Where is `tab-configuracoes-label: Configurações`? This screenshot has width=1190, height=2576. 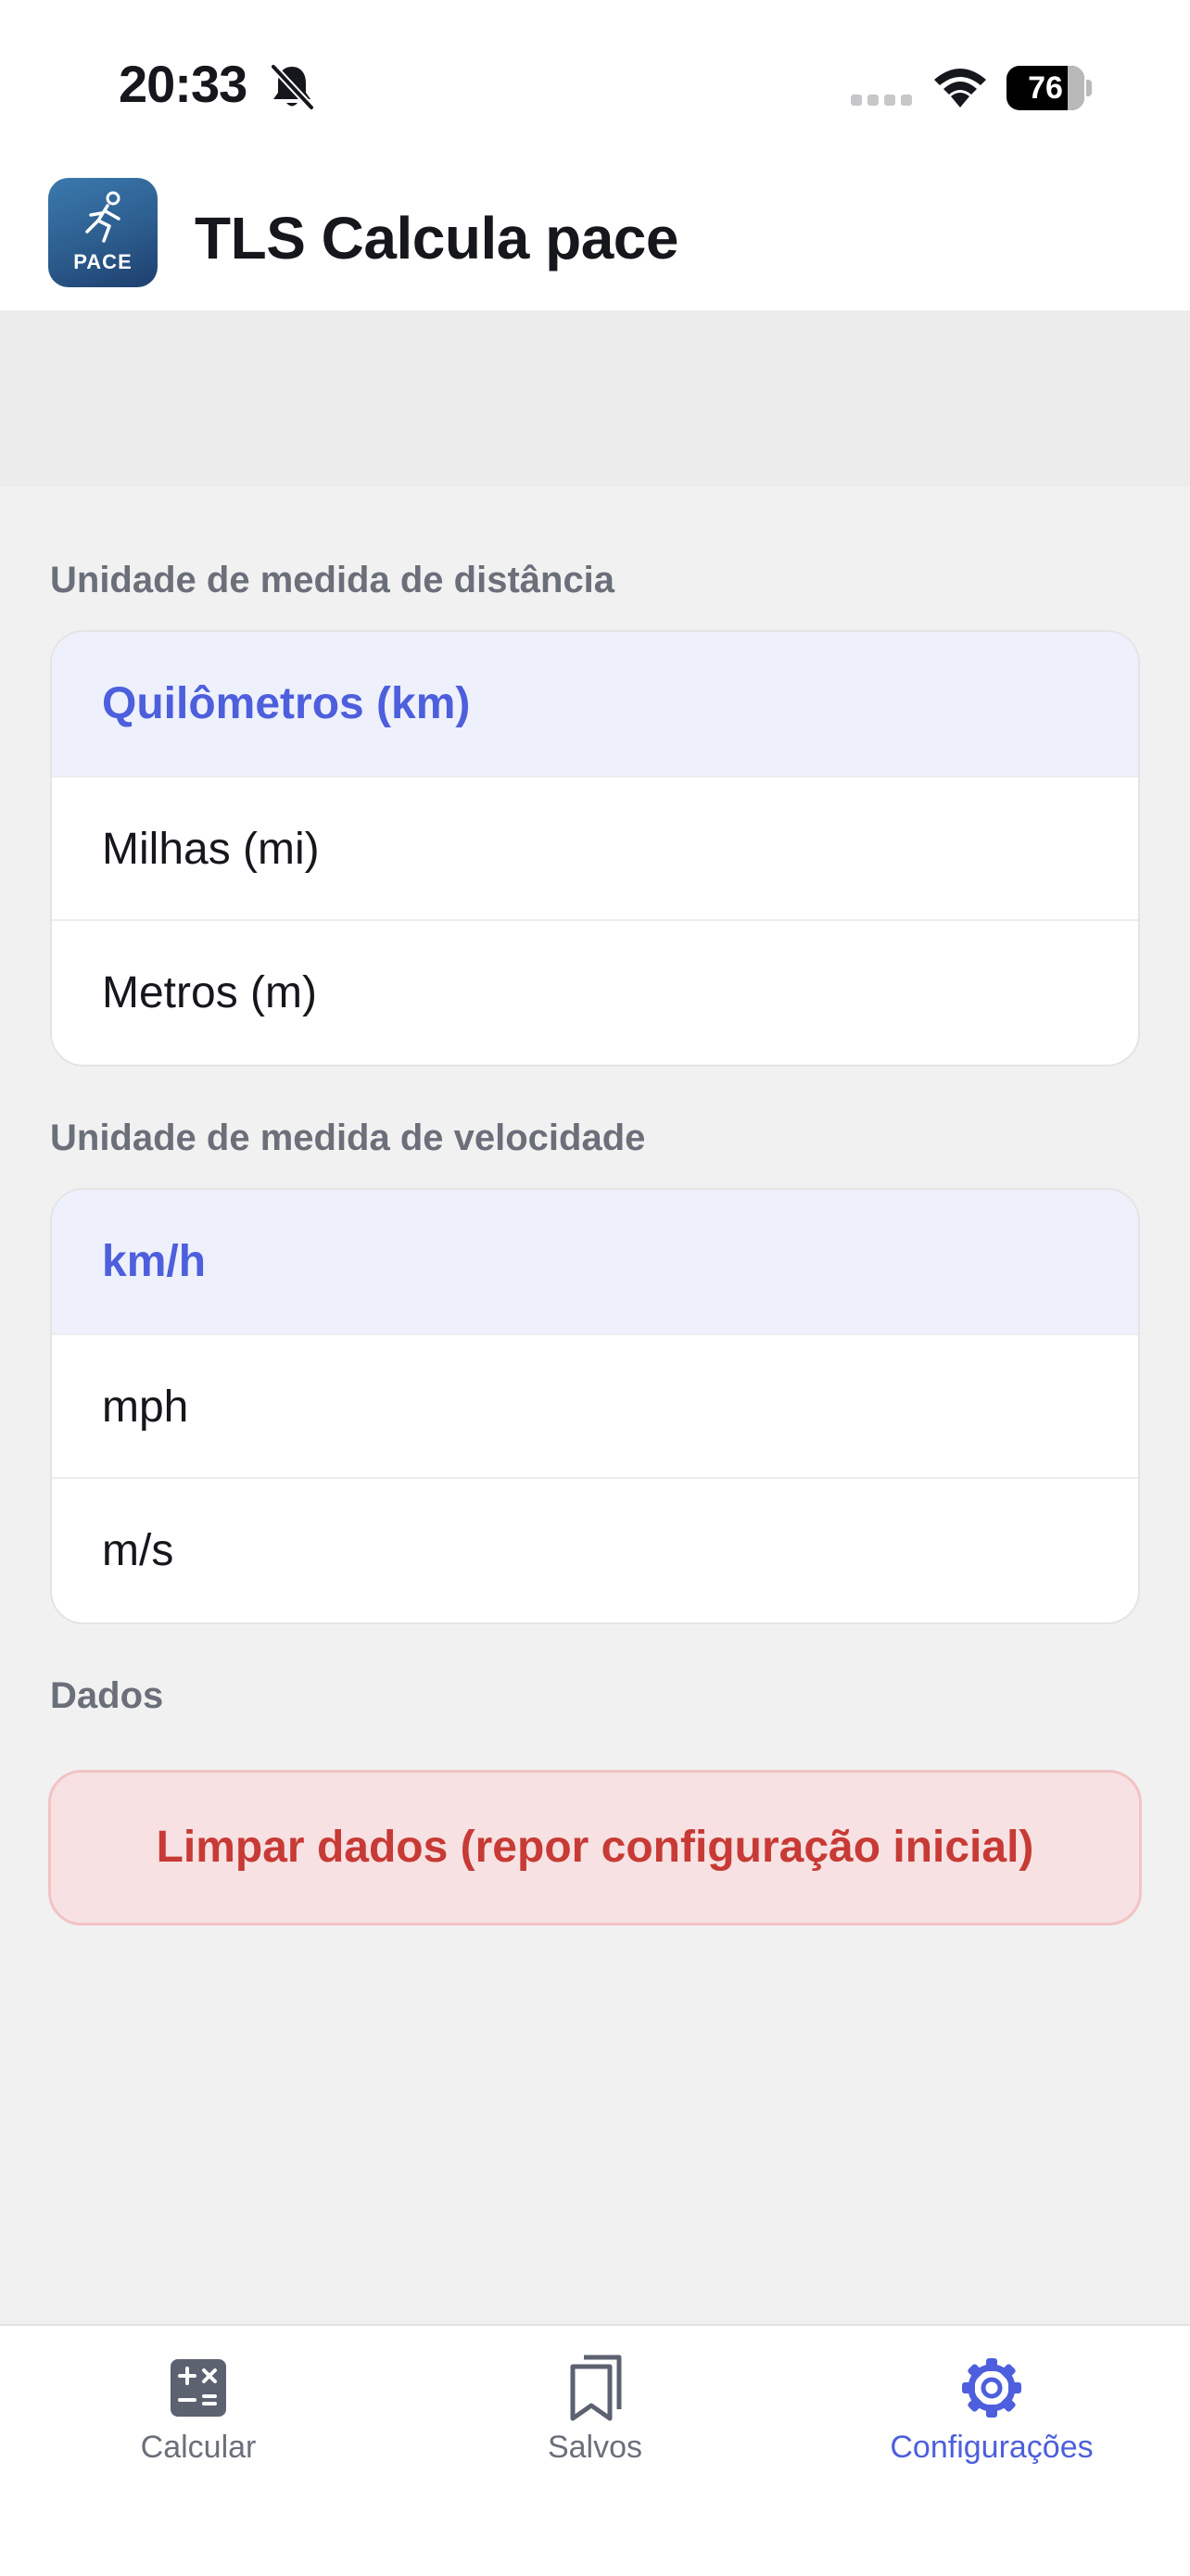 tab-configuracoes-label: Configurações is located at coordinates (992, 2447).